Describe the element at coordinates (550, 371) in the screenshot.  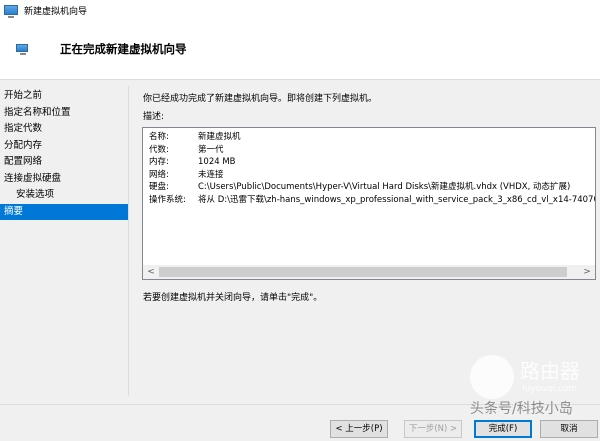
I see `watermark-text: 路由器` at that location.